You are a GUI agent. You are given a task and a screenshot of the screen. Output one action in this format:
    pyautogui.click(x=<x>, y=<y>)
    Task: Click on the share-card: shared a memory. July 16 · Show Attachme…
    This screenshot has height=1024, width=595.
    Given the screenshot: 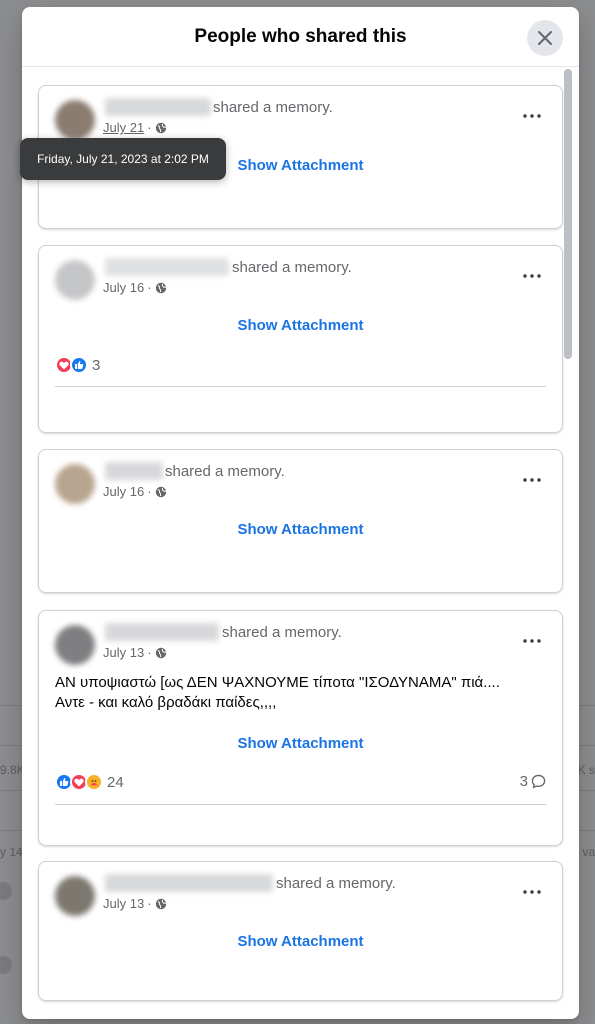 What is the action you would take?
    pyautogui.click(x=300, y=521)
    